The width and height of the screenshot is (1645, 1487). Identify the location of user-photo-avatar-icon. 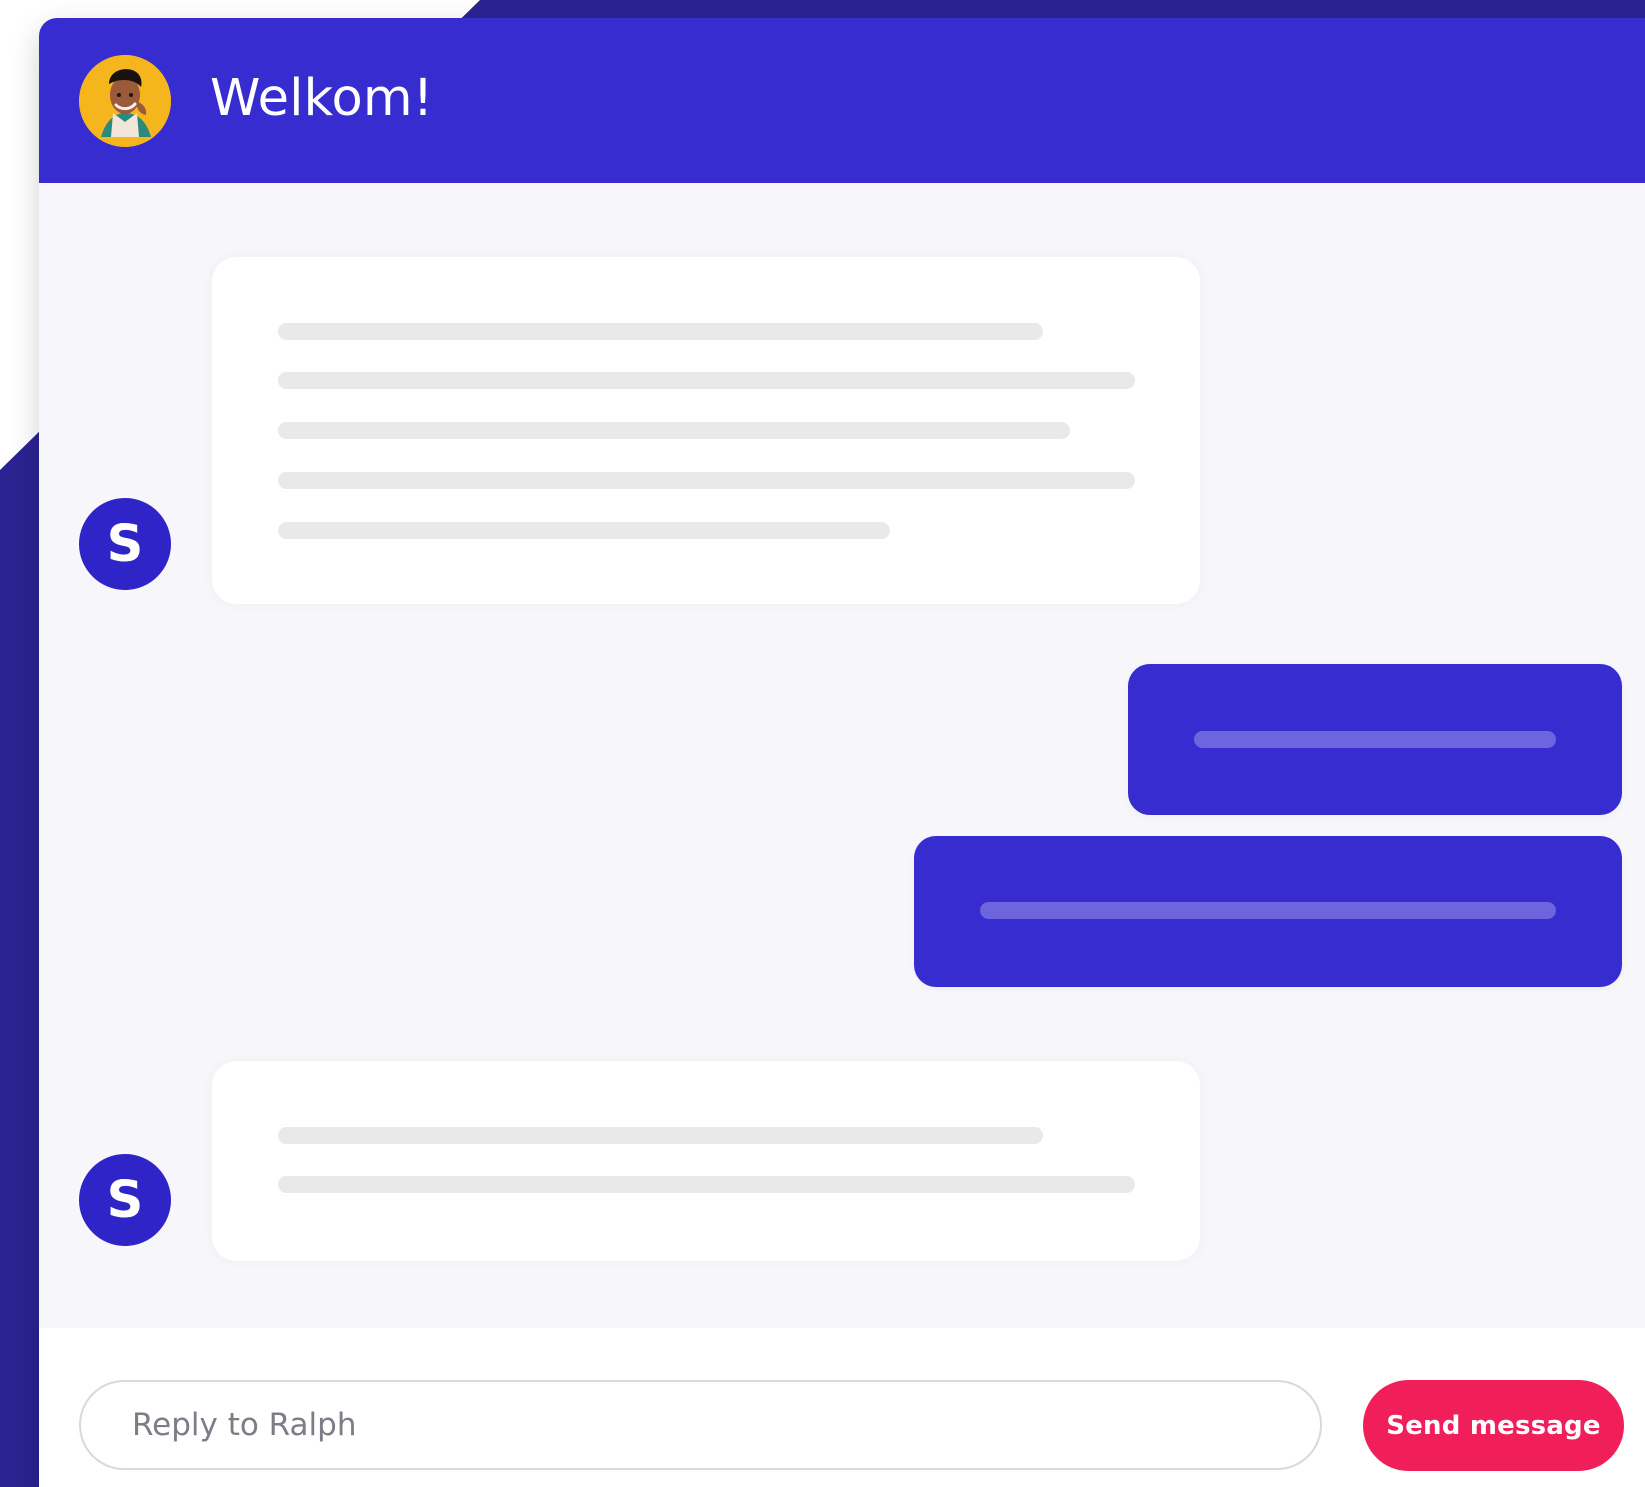
(125, 101).